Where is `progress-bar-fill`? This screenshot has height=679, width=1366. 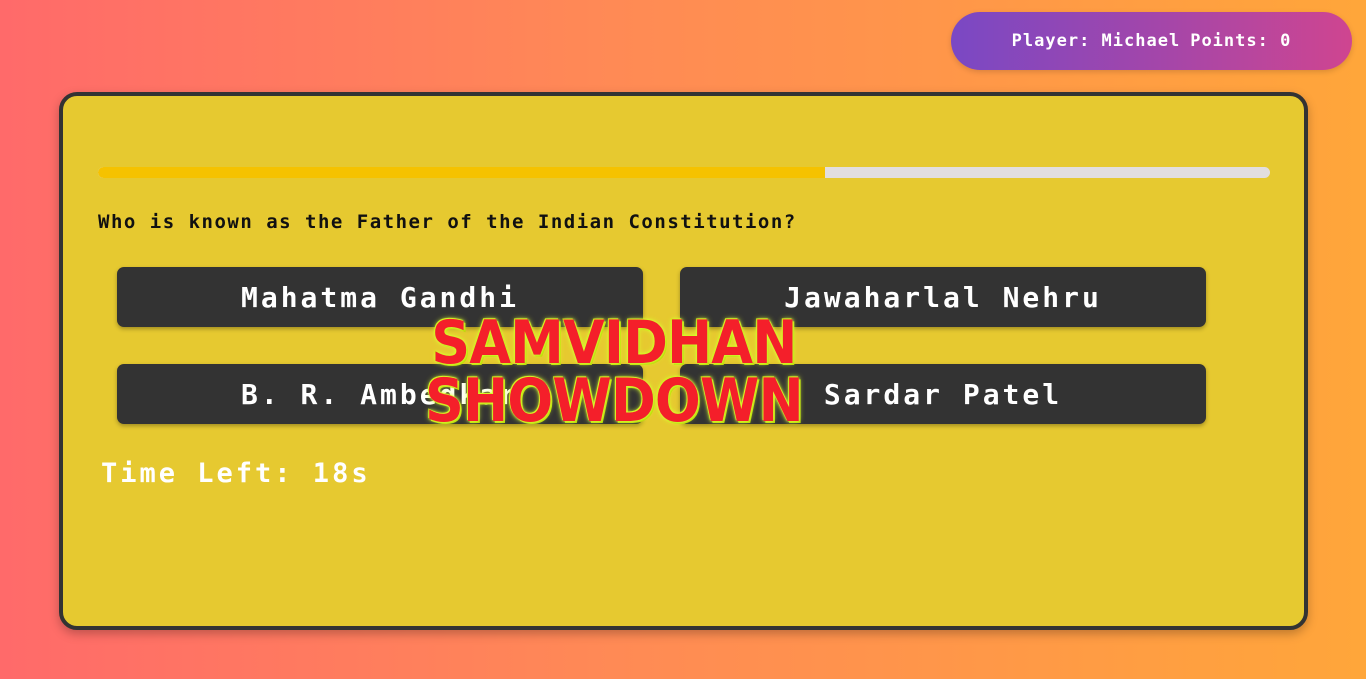
progress-bar-fill is located at coordinates (461, 172).